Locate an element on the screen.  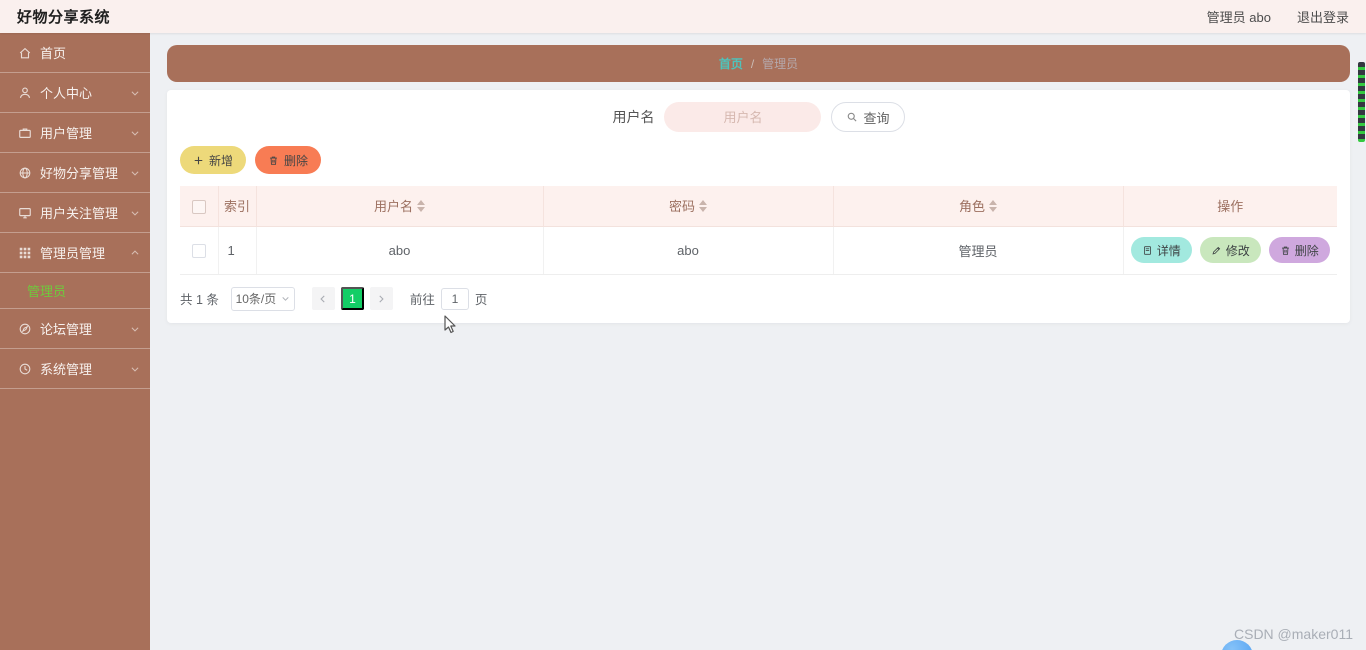
column-header-username: 用户名 is located at coordinates (400, 206).